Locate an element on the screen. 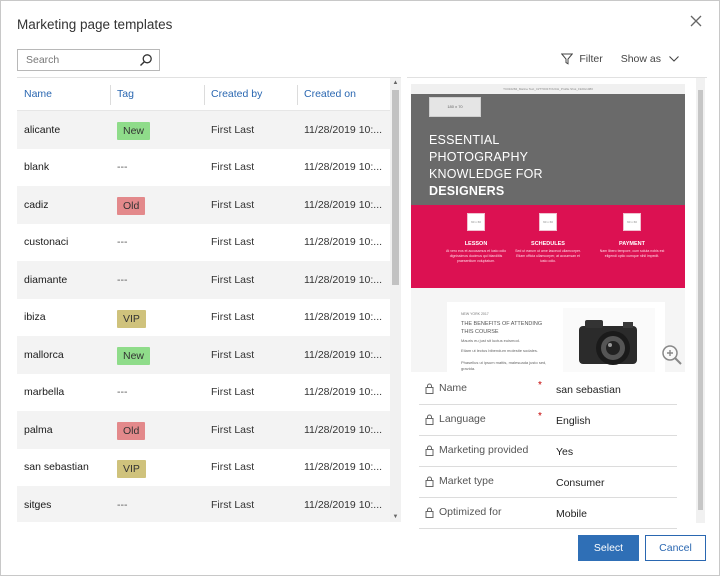 Image resolution: width=720 pixels, height=576 pixels. property-label: Optimized for is located at coordinates (463, 512).